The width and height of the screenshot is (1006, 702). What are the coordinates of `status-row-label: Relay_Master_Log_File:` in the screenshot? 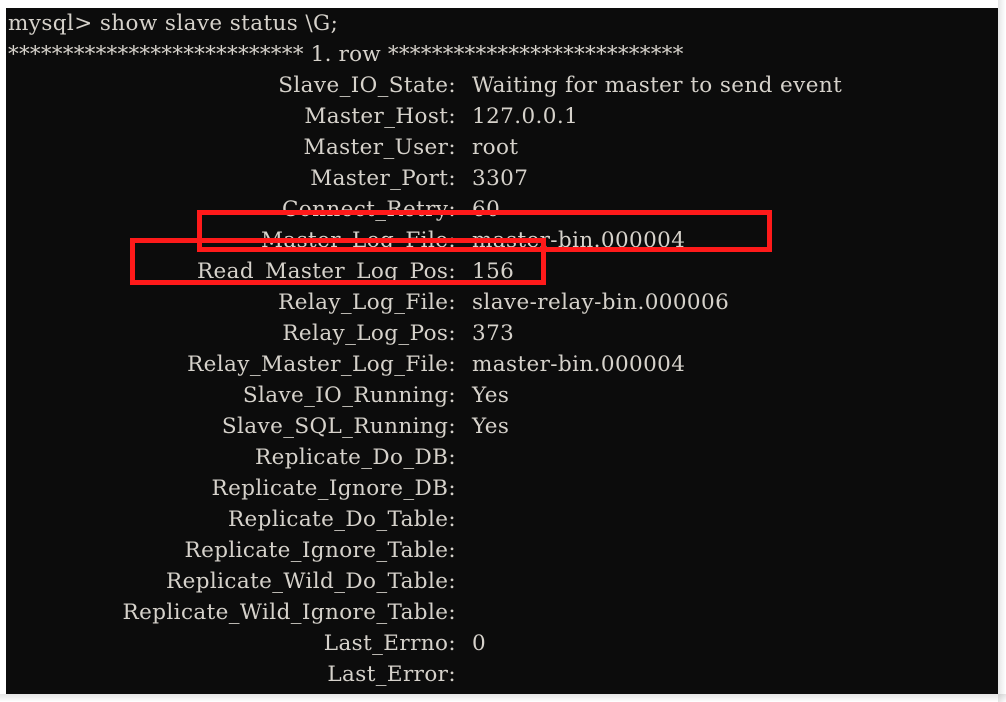 It's located at (321, 364).